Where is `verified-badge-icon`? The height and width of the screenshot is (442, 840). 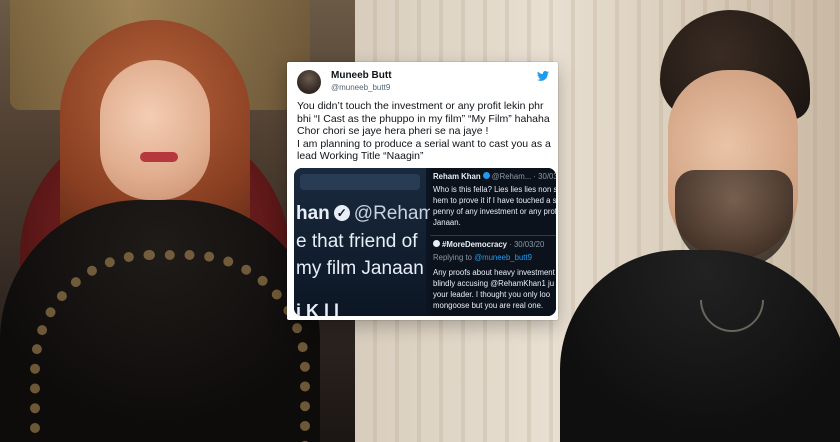
verified-badge-icon is located at coordinates (486, 175).